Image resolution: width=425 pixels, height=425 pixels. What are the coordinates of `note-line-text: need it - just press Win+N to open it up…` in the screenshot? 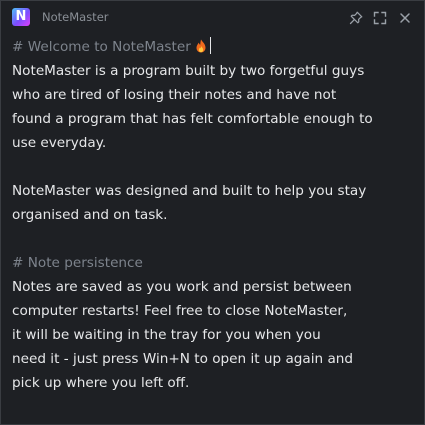 It's located at (183, 359).